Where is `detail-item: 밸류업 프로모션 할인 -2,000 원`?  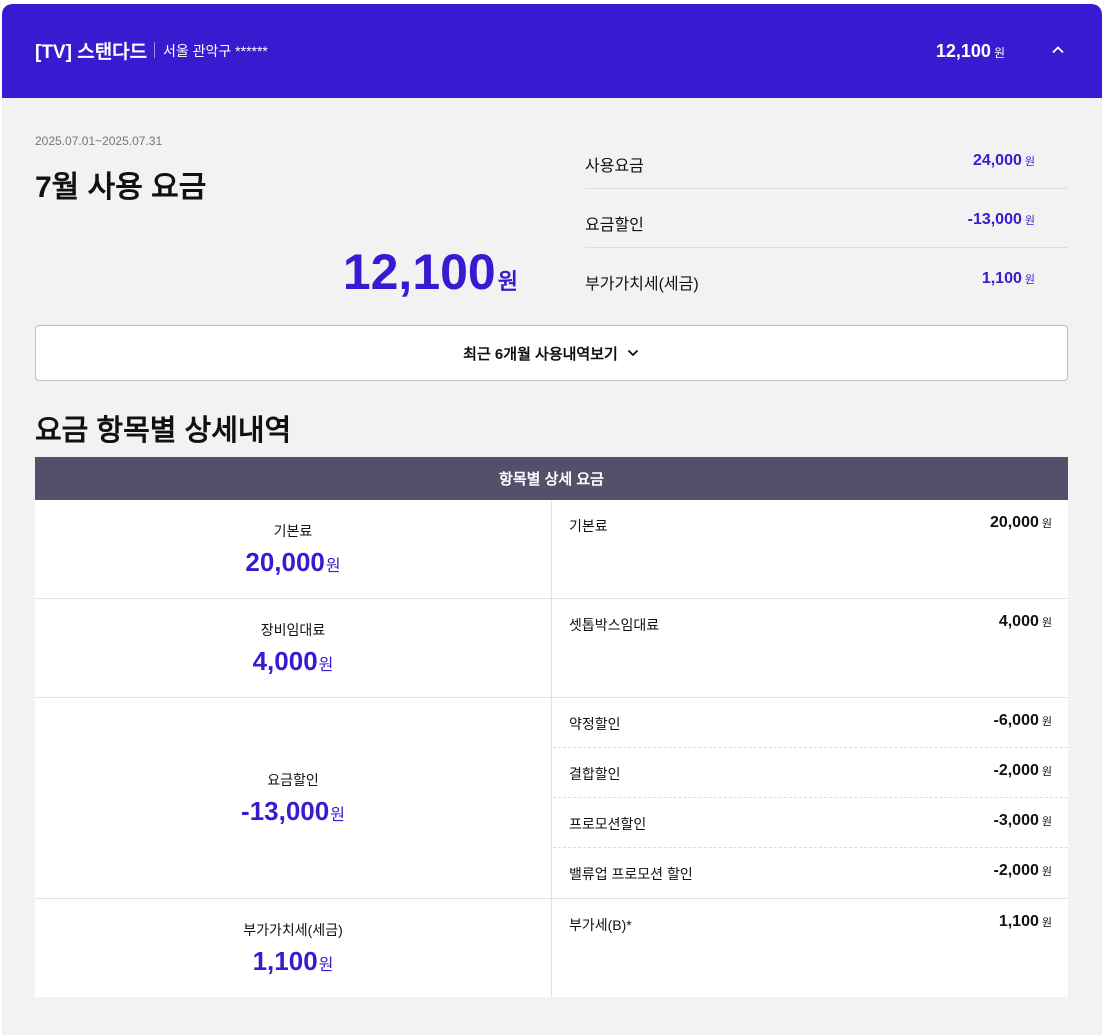
detail-item: 밸류업 프로모션 할인 -2,000 원 is located at coordinates (810, 873).